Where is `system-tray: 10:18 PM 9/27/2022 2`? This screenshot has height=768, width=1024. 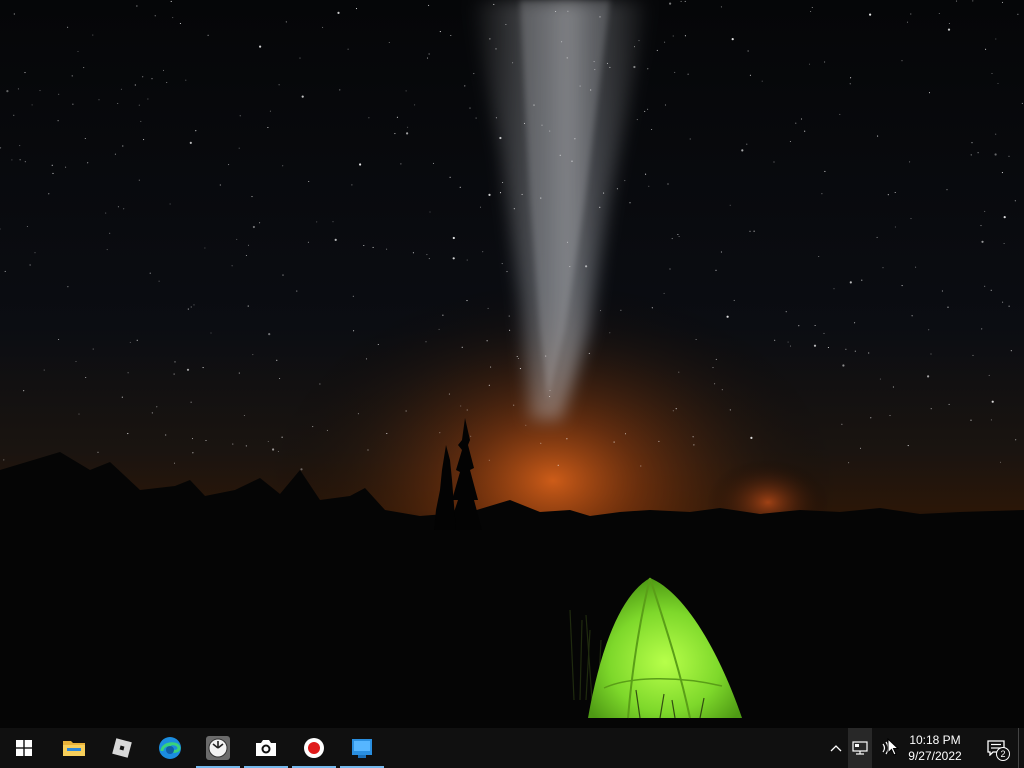 system-tray: 10:18 PM 9/27/2022 2 is located at coordinates (924, 748).